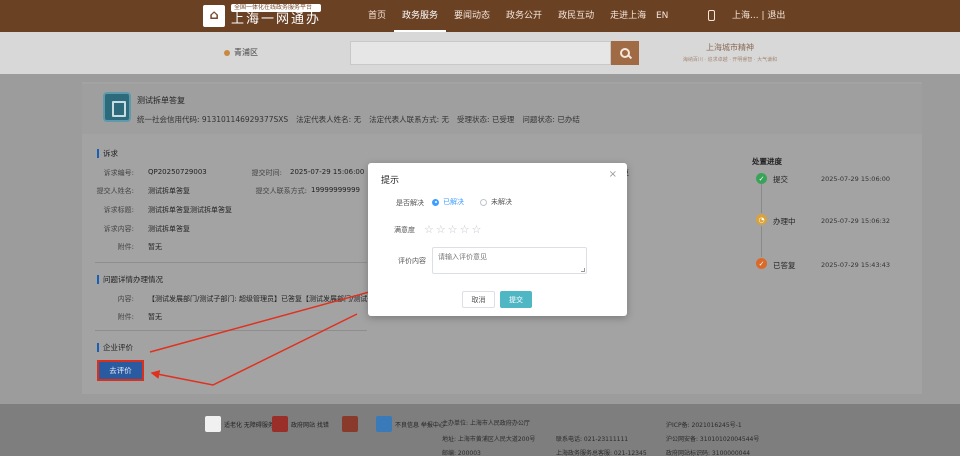 The width and height of the screenshot is (960, 456). I want to click on resize-handle-icon, so click(583, 270).